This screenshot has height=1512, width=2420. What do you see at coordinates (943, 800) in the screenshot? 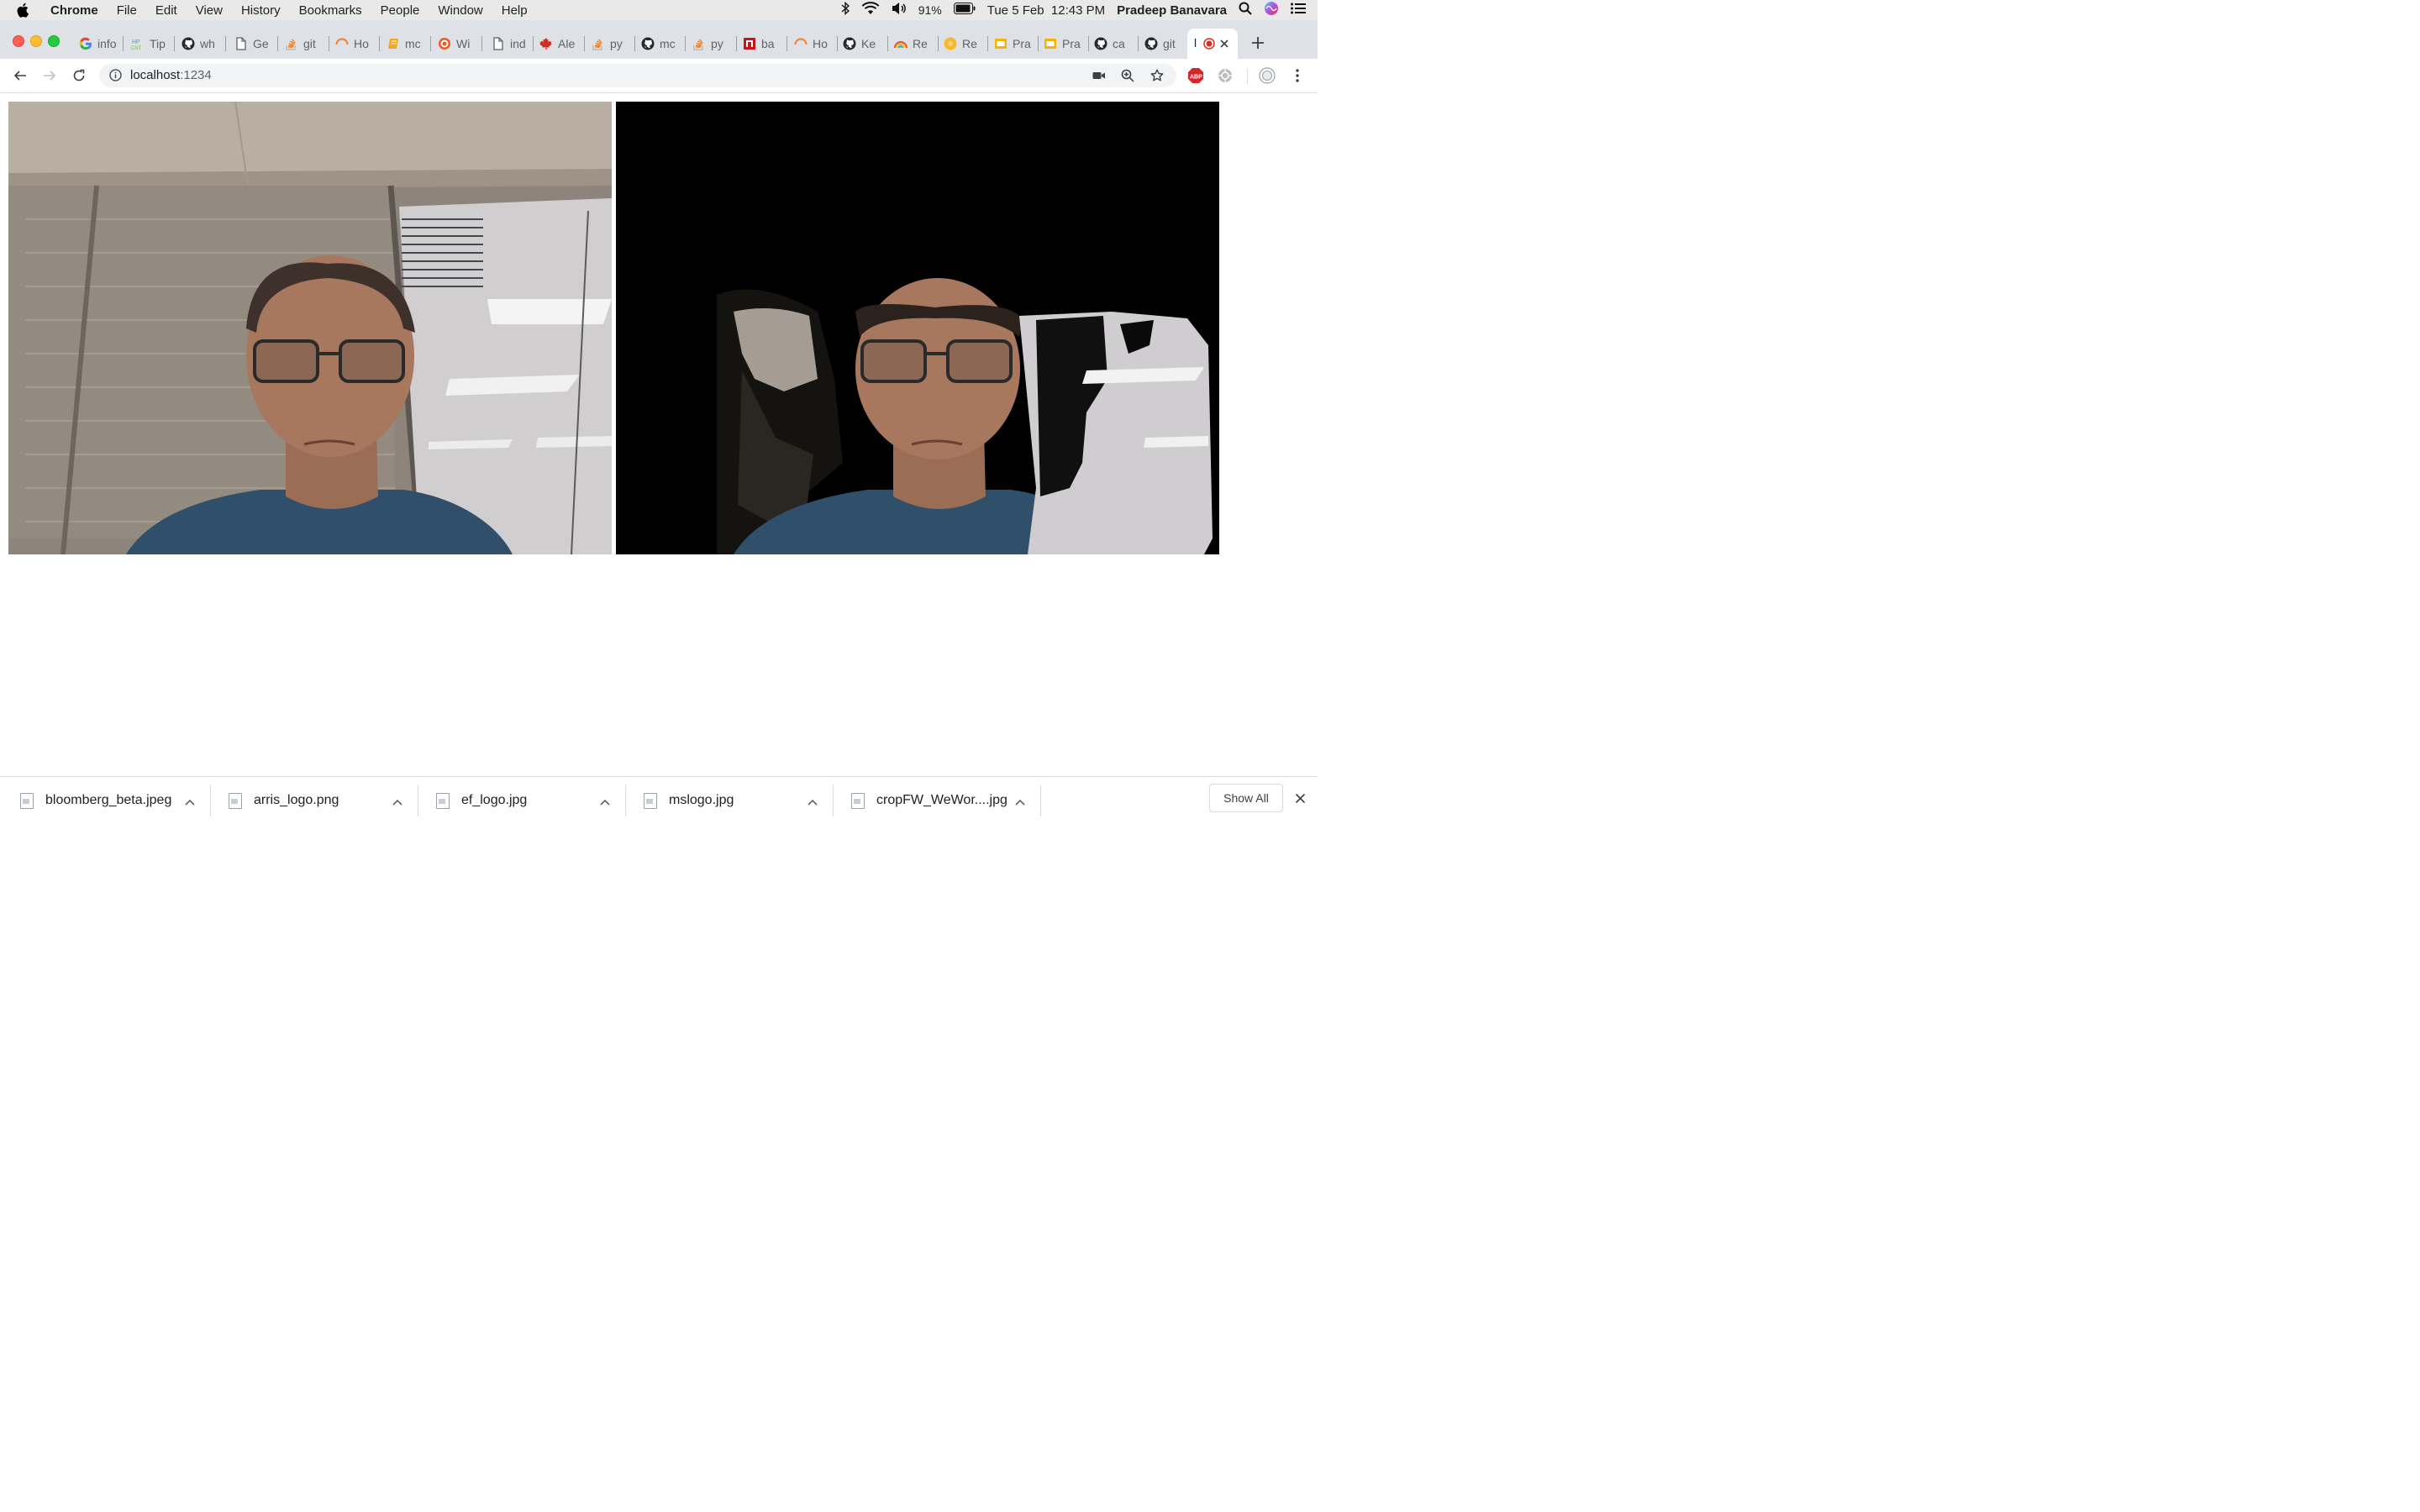
I see `download-item: cropFW_WeWor....jpg` at bounding box center [943, 800].